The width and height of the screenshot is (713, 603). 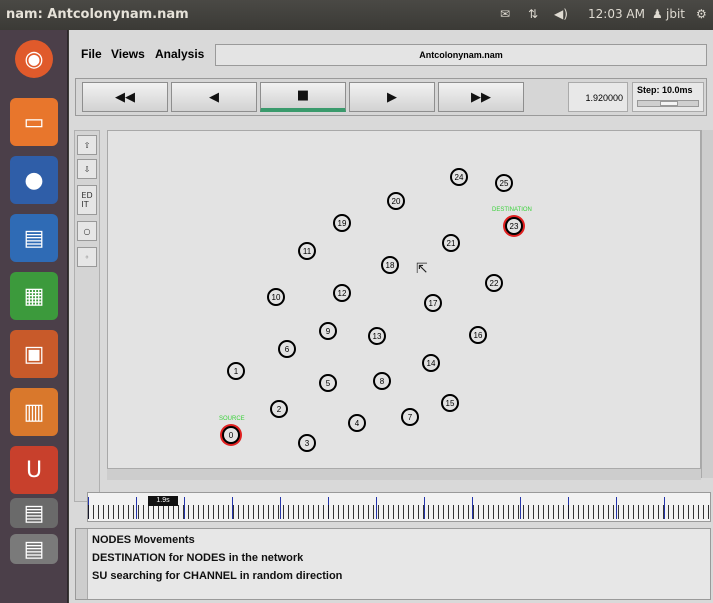 I want to click on user-name: jbit, so click(x=675, y=14).